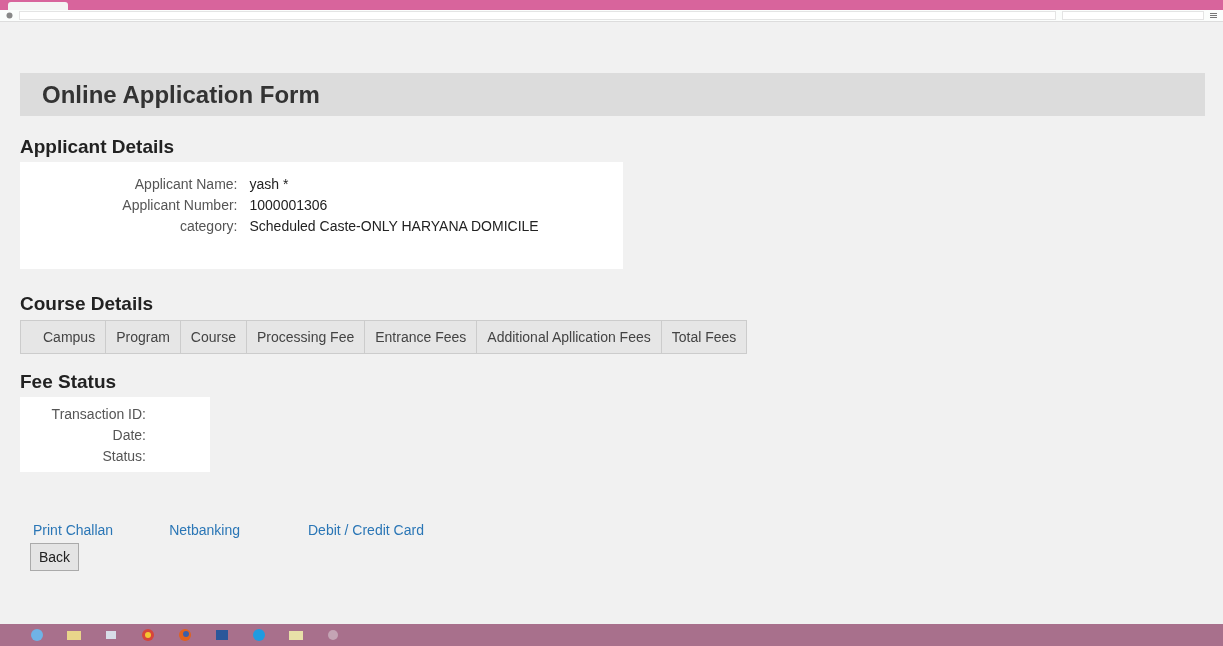 Image resolution: width=1223 pixels, height=646 pixels. Describe the element at coordinates (208, 226) in the screenshot. I see `field-label: category:` at that location.